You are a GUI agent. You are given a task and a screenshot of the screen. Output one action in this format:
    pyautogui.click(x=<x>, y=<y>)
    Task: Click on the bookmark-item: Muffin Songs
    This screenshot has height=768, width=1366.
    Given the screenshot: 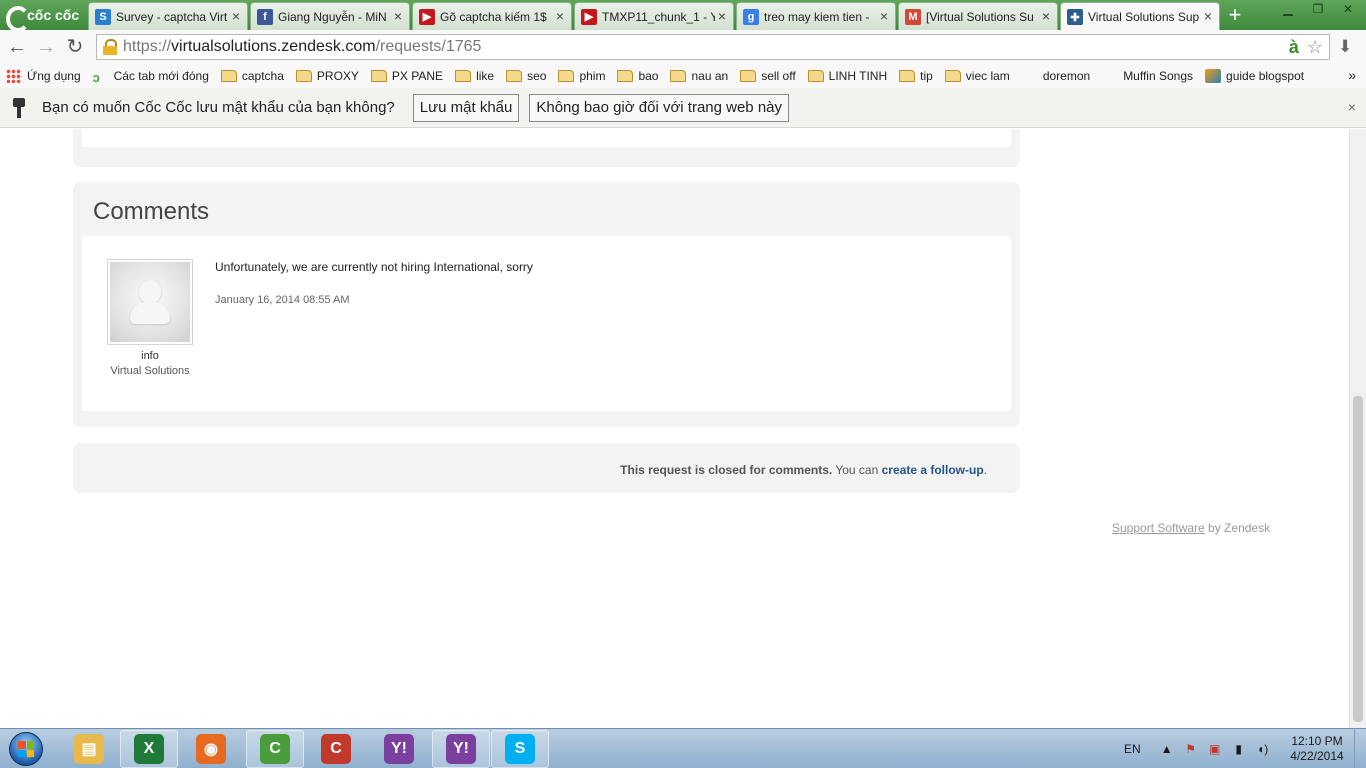 What is the action you would take?
    pyautogui.click(x=1147, y=76)
    